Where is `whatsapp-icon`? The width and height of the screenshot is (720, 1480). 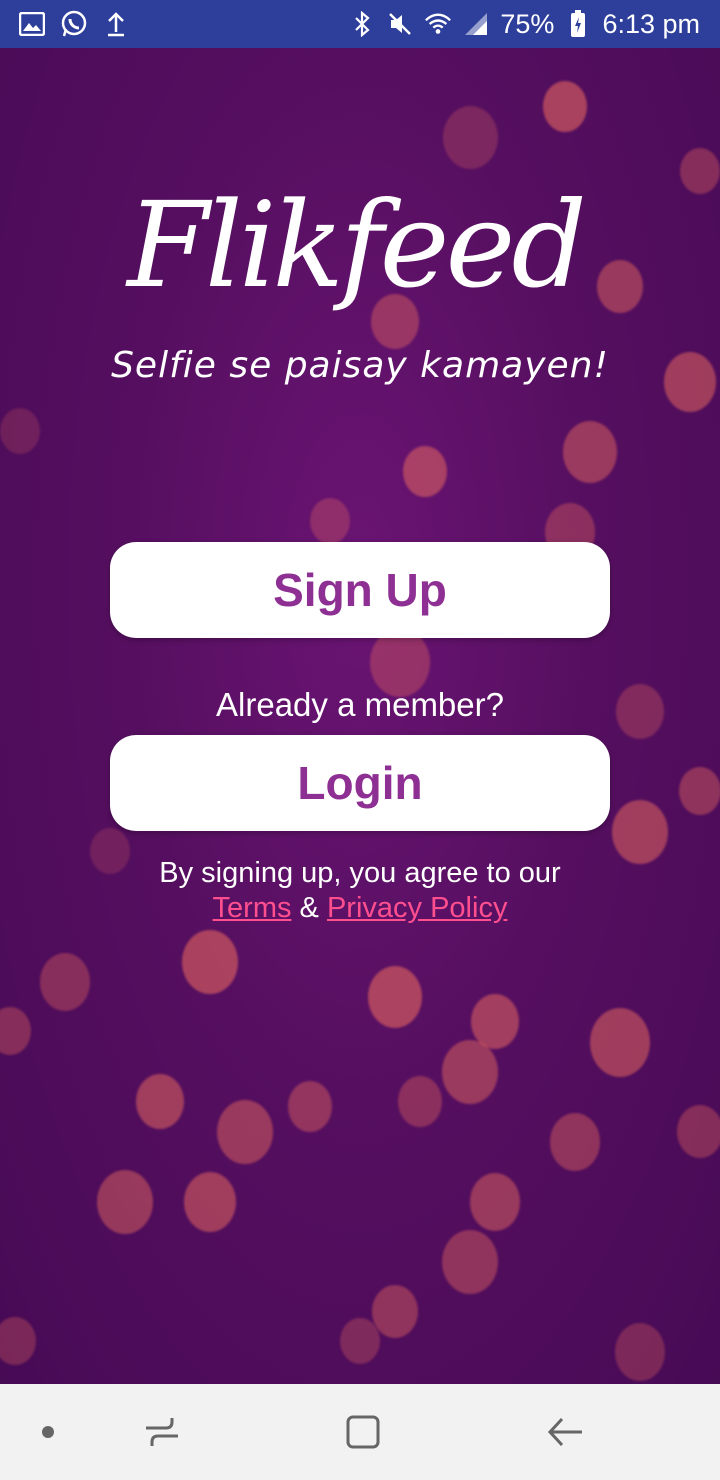 whatsapp-icon is located at coordinates (74, 24).